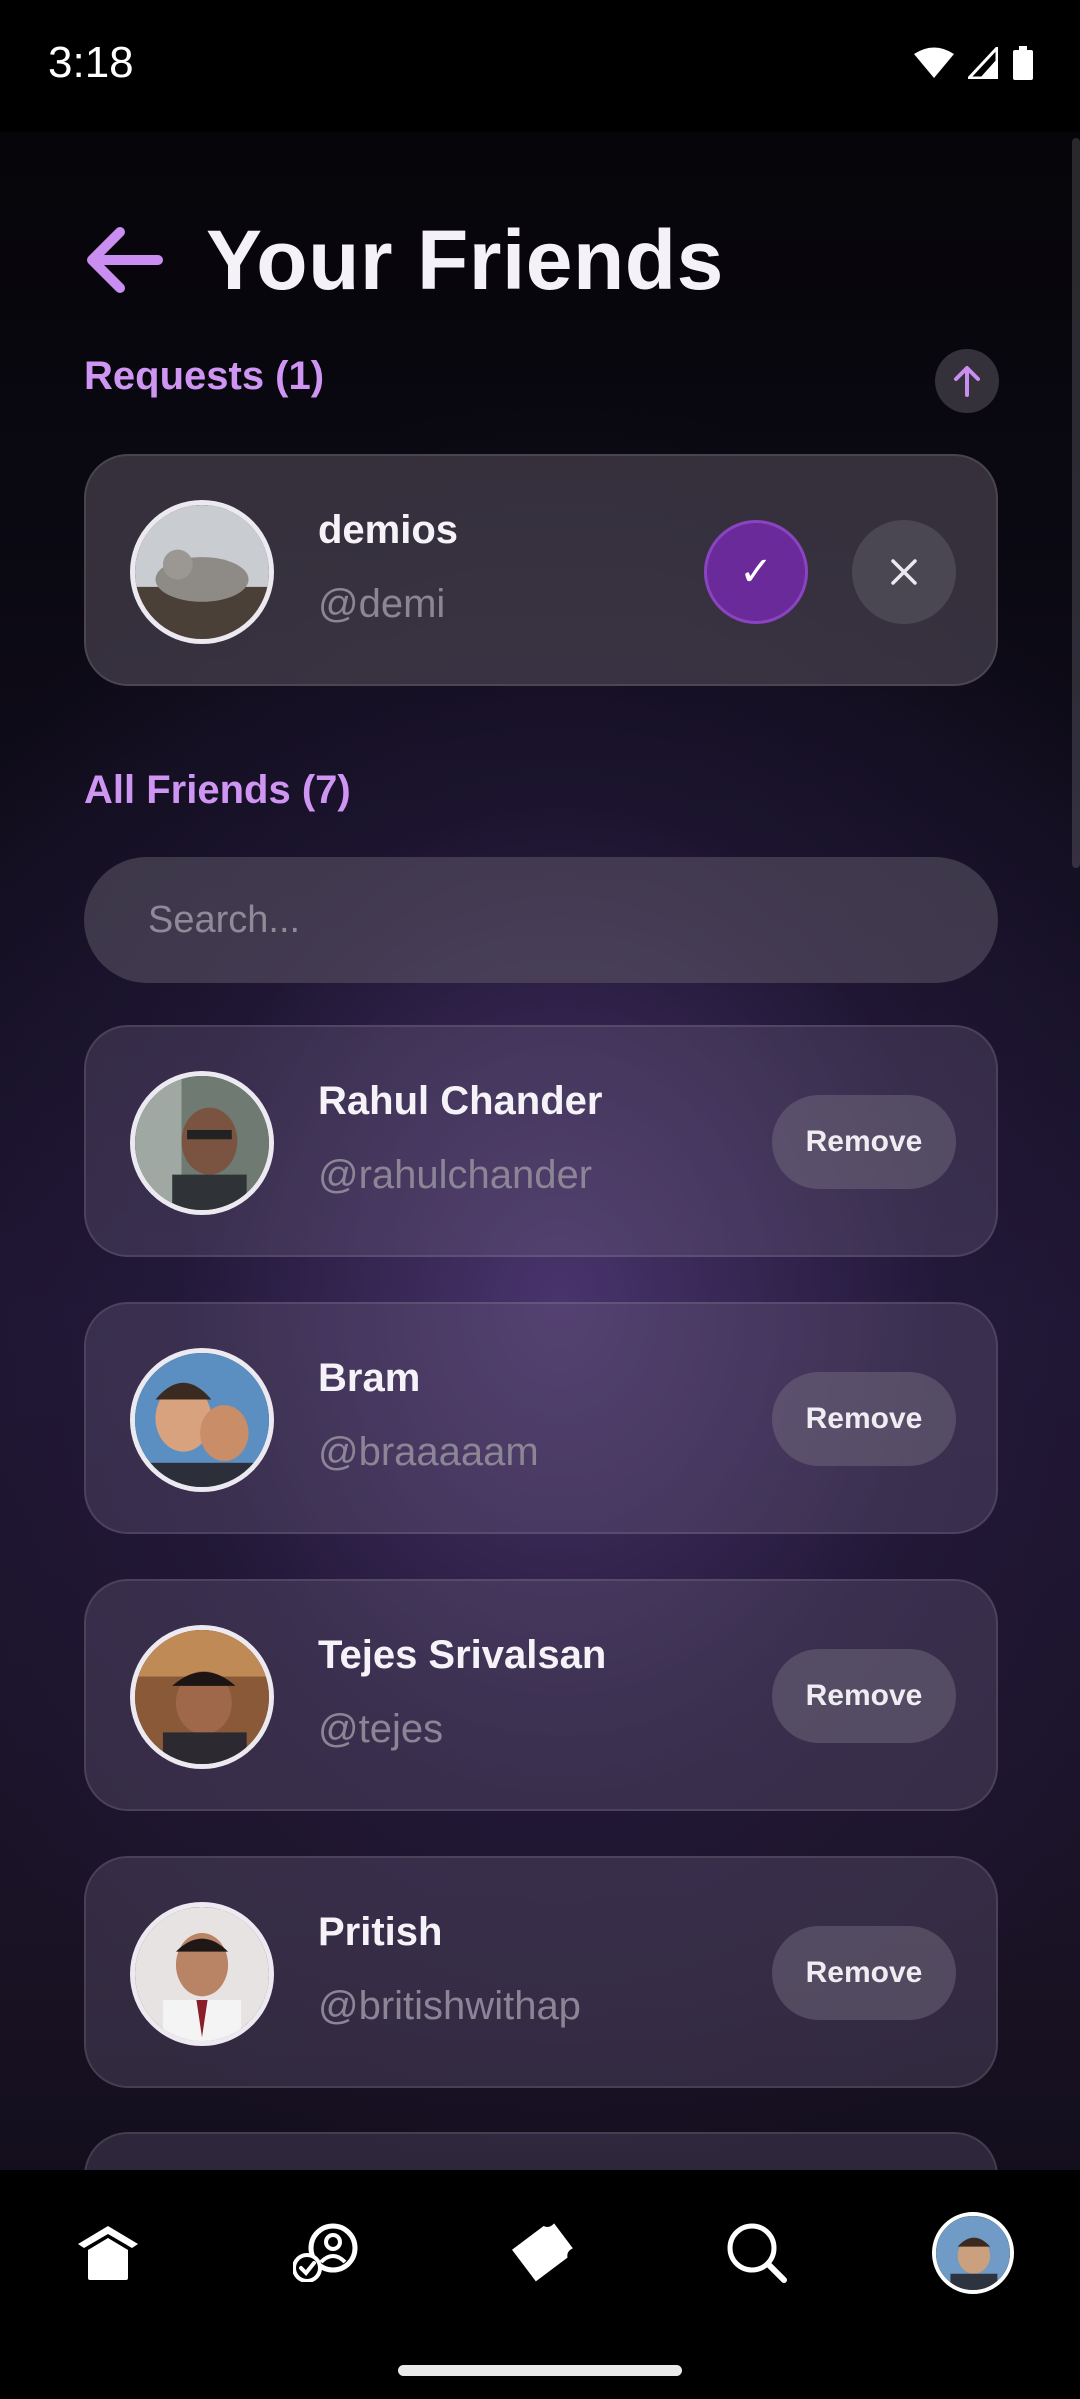 The width and height of the screenshot is (1080, 2399). I want to click on search-icon, so click(757, 2253).